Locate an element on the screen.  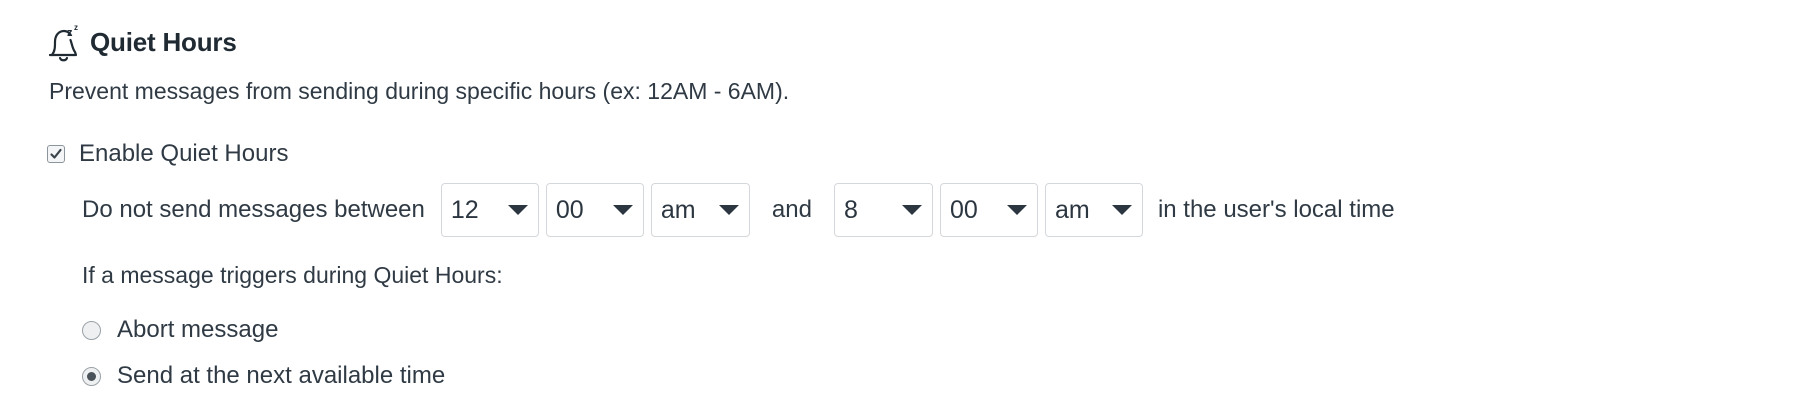
send-next-available-radio is located at coordinates (91, 376).